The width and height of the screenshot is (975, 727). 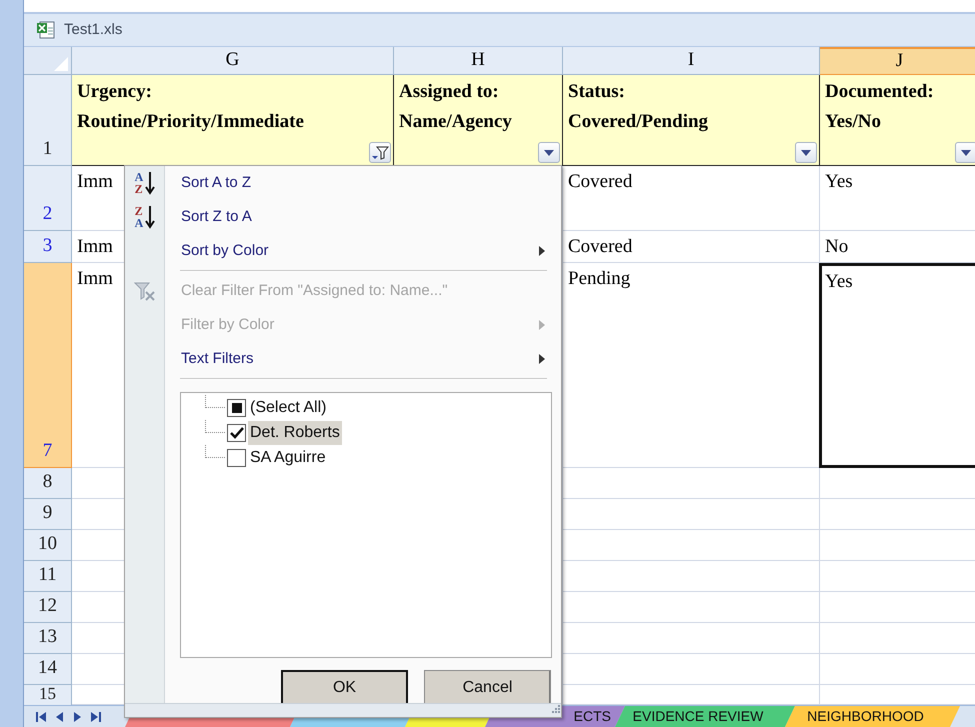 What do you see at coordinates (48, 695) in the screenshot?
I see `row-header: 15` at bounding box center [48, 695].